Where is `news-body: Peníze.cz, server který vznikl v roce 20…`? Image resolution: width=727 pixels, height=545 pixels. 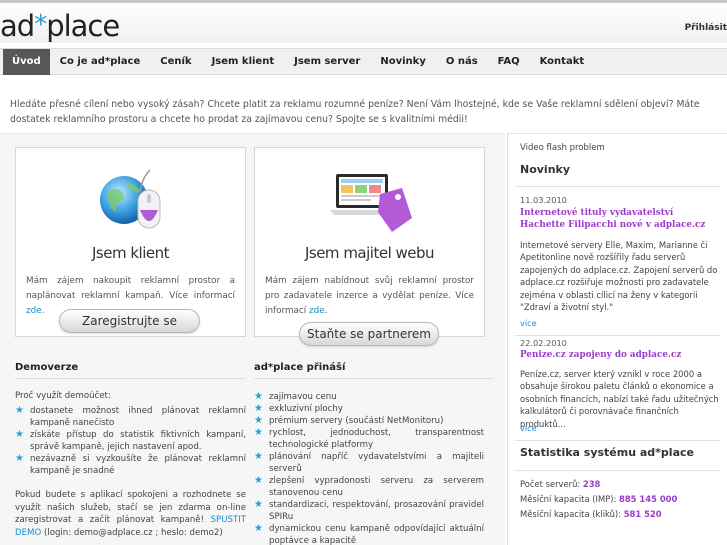 news-body: Peníze.cz, server který vznikl v roce 20… is located at coordinates (619, 399).